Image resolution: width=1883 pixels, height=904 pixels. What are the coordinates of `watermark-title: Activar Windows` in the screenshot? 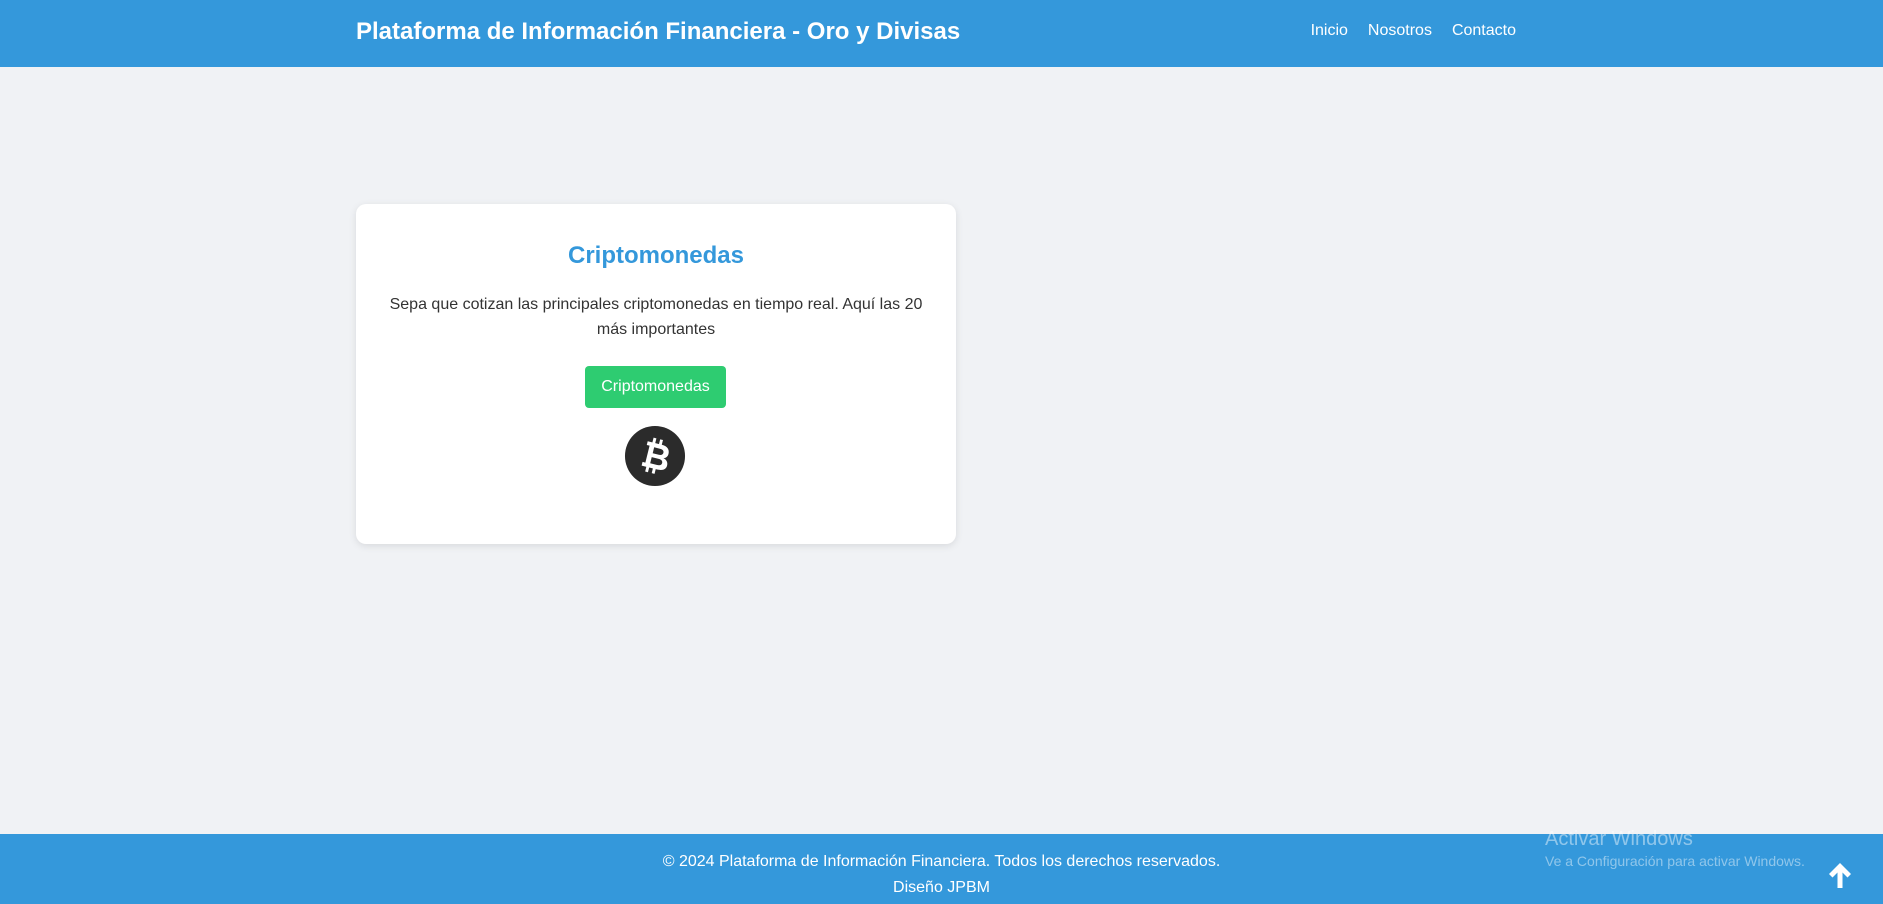 It's located at (1619, 839).